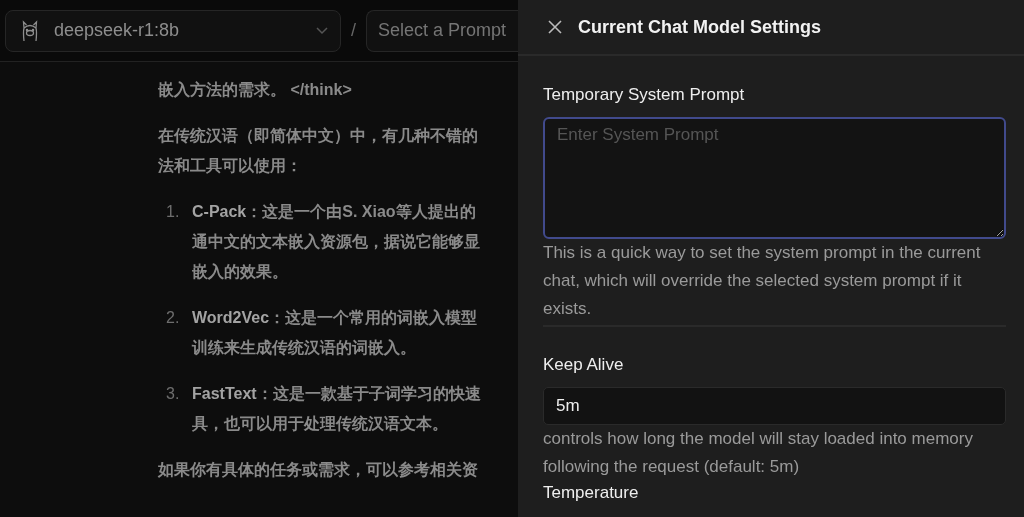 The width and height of the screenshot is (1024, 517). I want to click on model-selector: deepseek-r1:8b, so click(173, 30).